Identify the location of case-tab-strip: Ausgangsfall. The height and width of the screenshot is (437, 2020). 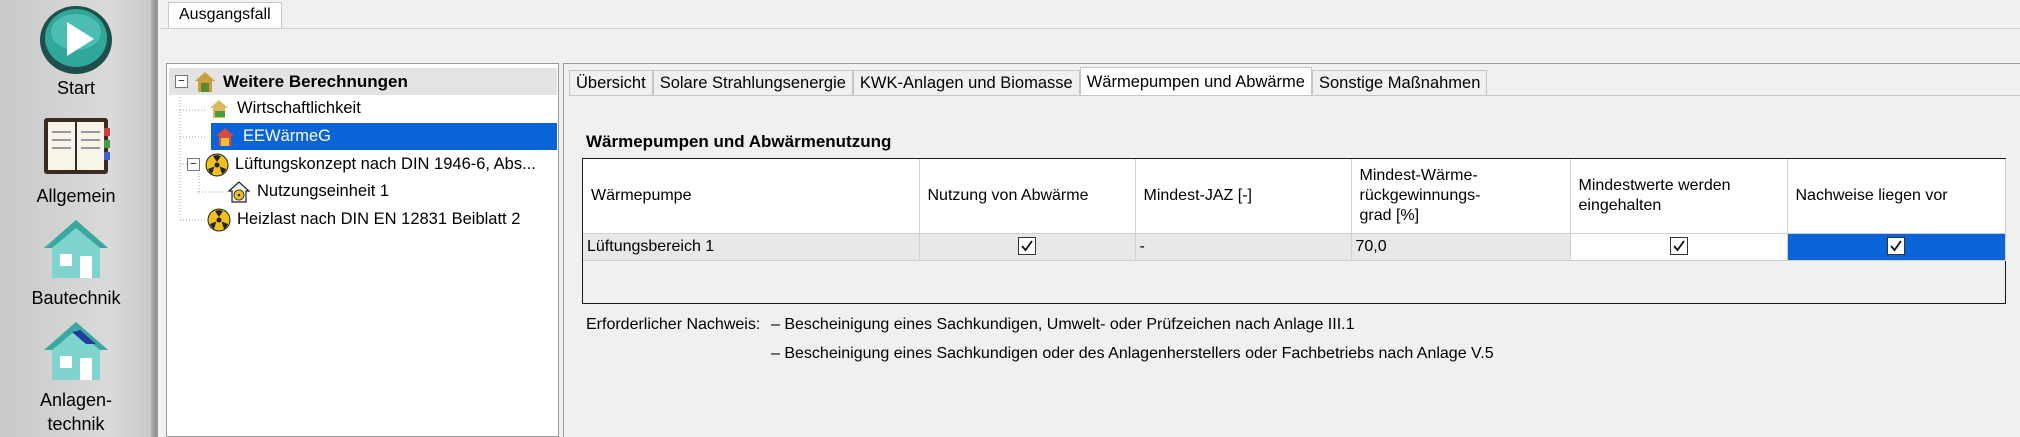
(1090, 32).